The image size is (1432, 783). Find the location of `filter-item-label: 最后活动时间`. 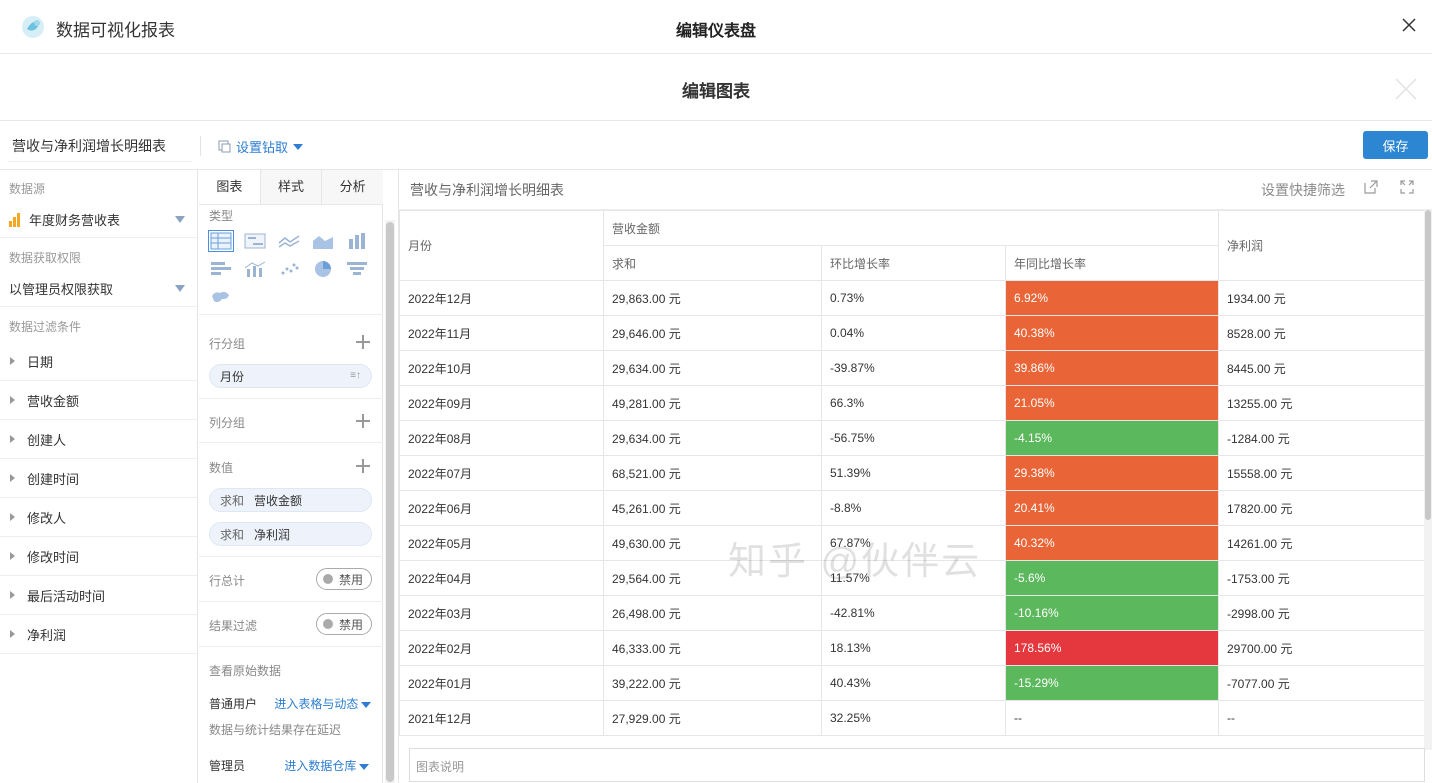

filter-item-label: 最后活动时间 is located at coordinates (66, 596).